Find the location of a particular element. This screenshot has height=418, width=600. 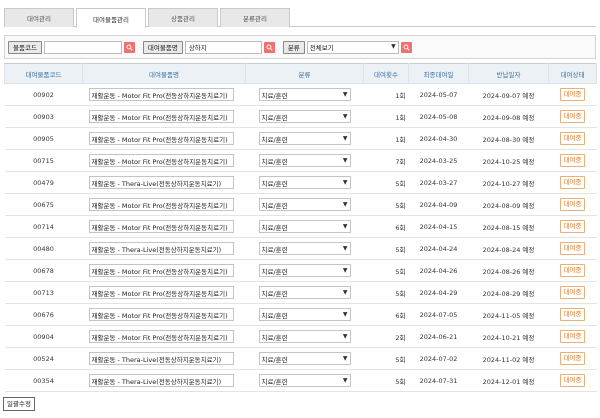

last-rental-date: 2024-03-25 is located at coordinates (438, 160).